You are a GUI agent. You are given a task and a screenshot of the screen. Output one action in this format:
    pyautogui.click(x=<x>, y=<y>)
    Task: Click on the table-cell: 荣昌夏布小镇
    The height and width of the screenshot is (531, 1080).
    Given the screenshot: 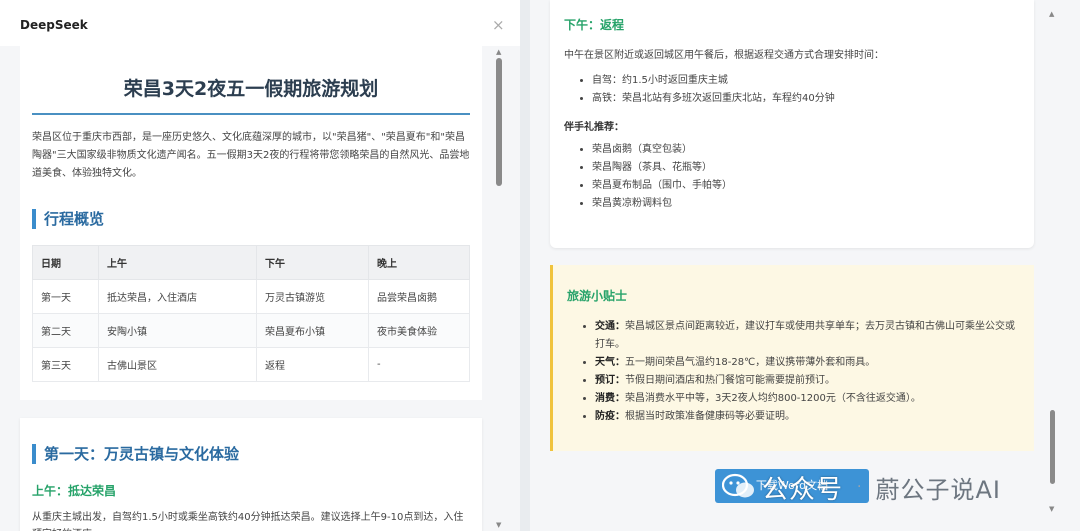 What is the action you would take?
    pyautogui.click(x=312, y=330)
    